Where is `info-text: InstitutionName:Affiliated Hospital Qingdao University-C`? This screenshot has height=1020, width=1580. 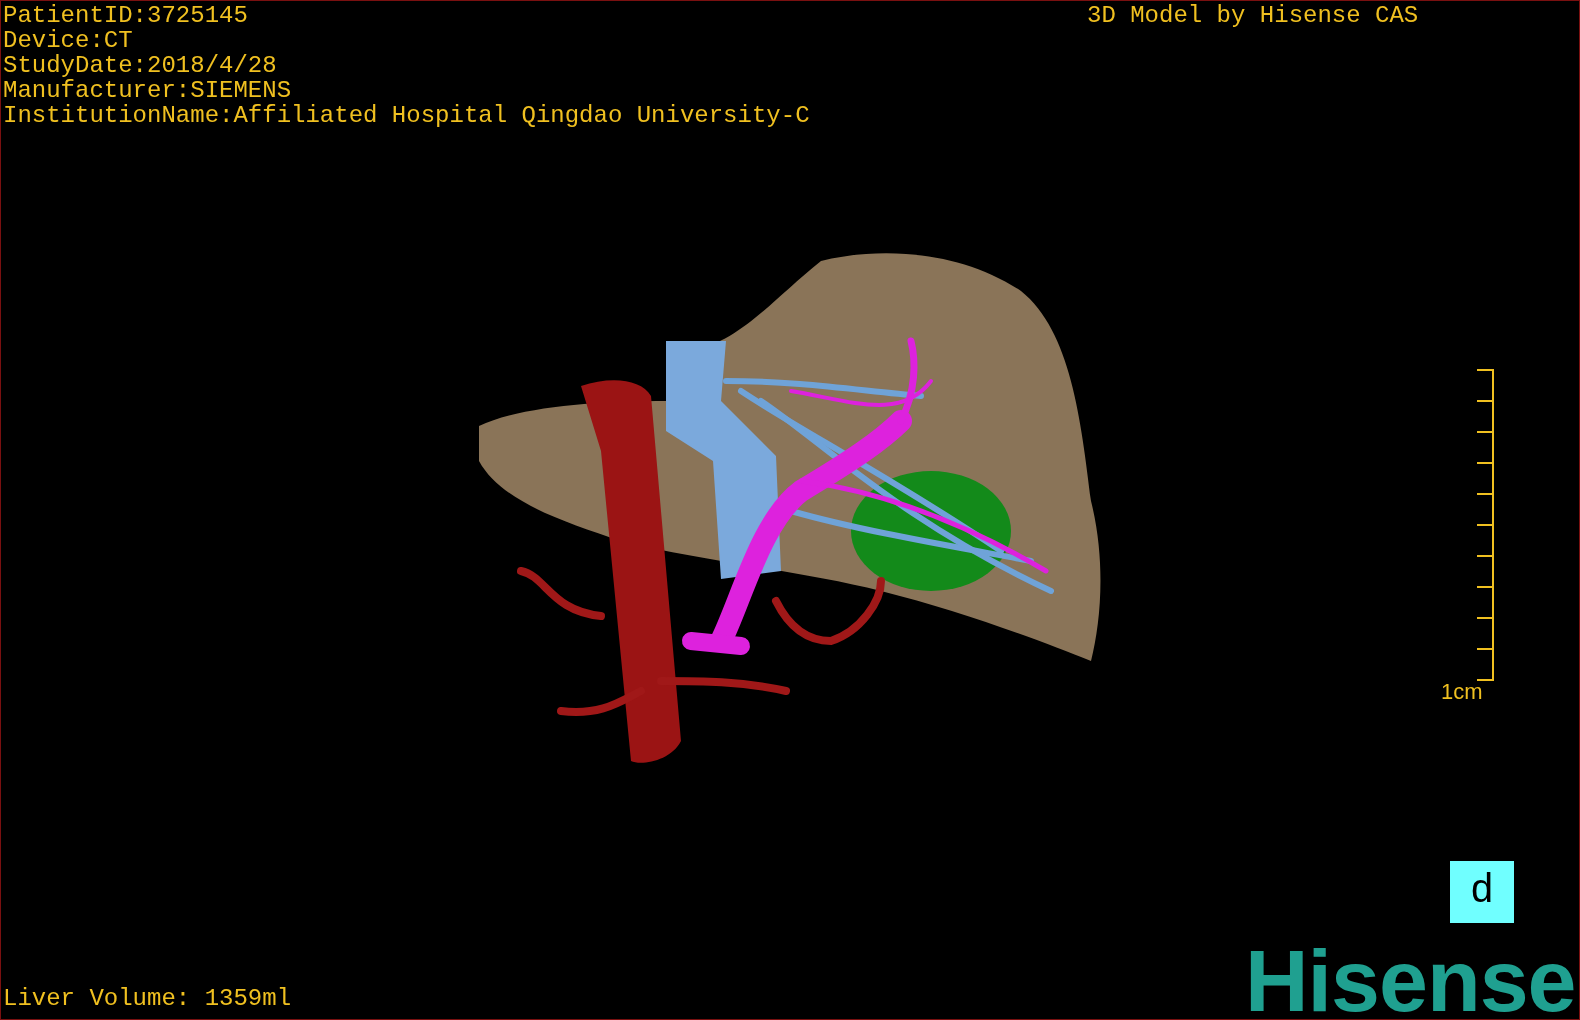 info-text: InstitutionName:Affiliated Hospital Qingdao University-C is located at coordinates (406, 115).